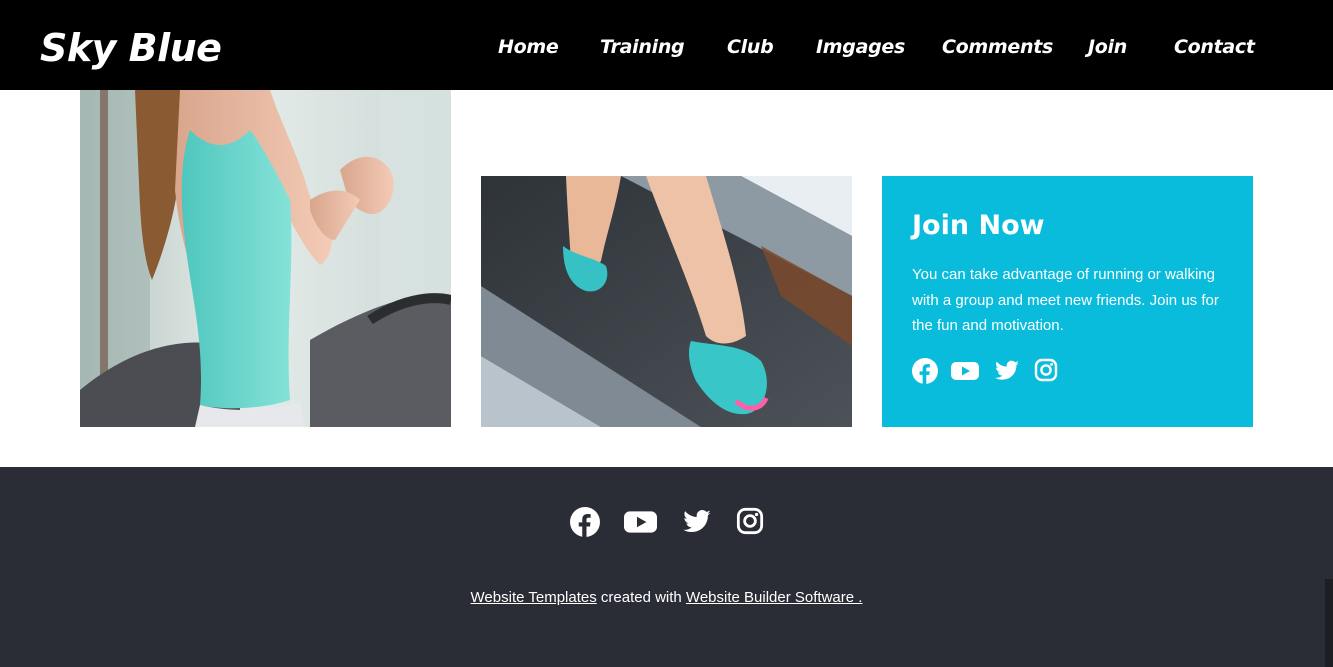  Describe the element at coordinates (1329, 623) in the screenshot. I see `page-scrollbar` at that location.